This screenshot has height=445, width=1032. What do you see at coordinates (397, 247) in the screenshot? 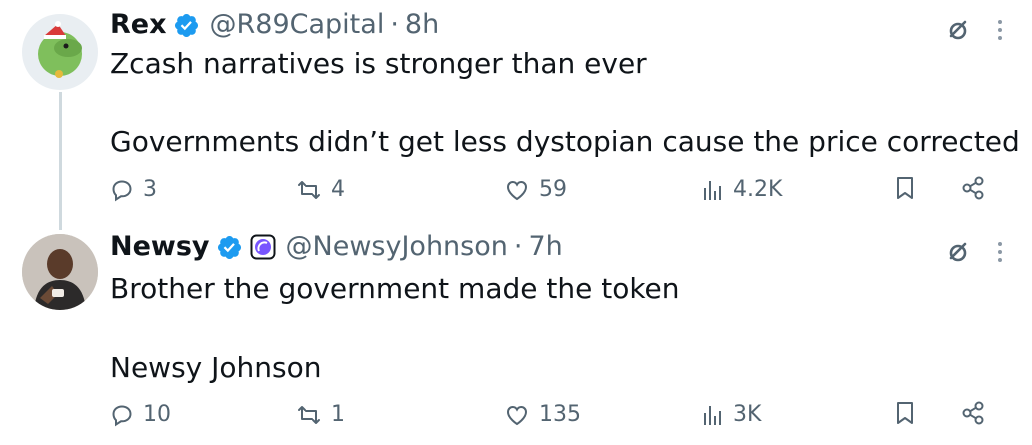
I see `handle: @NewsyJohnson` at bounding box center [397, 247].